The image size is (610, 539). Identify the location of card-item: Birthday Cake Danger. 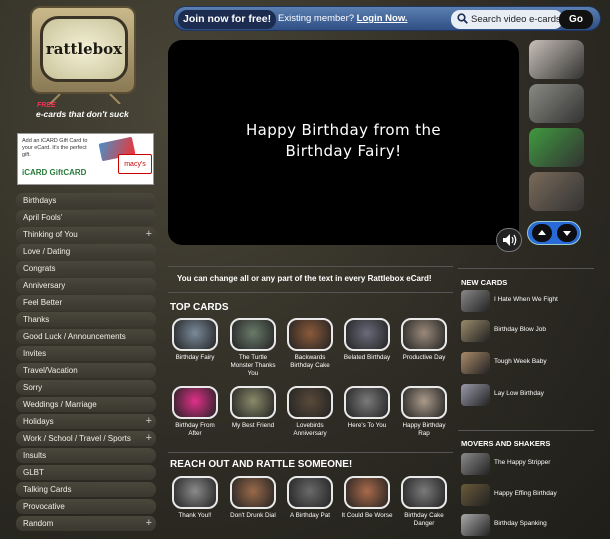
(424, 502).